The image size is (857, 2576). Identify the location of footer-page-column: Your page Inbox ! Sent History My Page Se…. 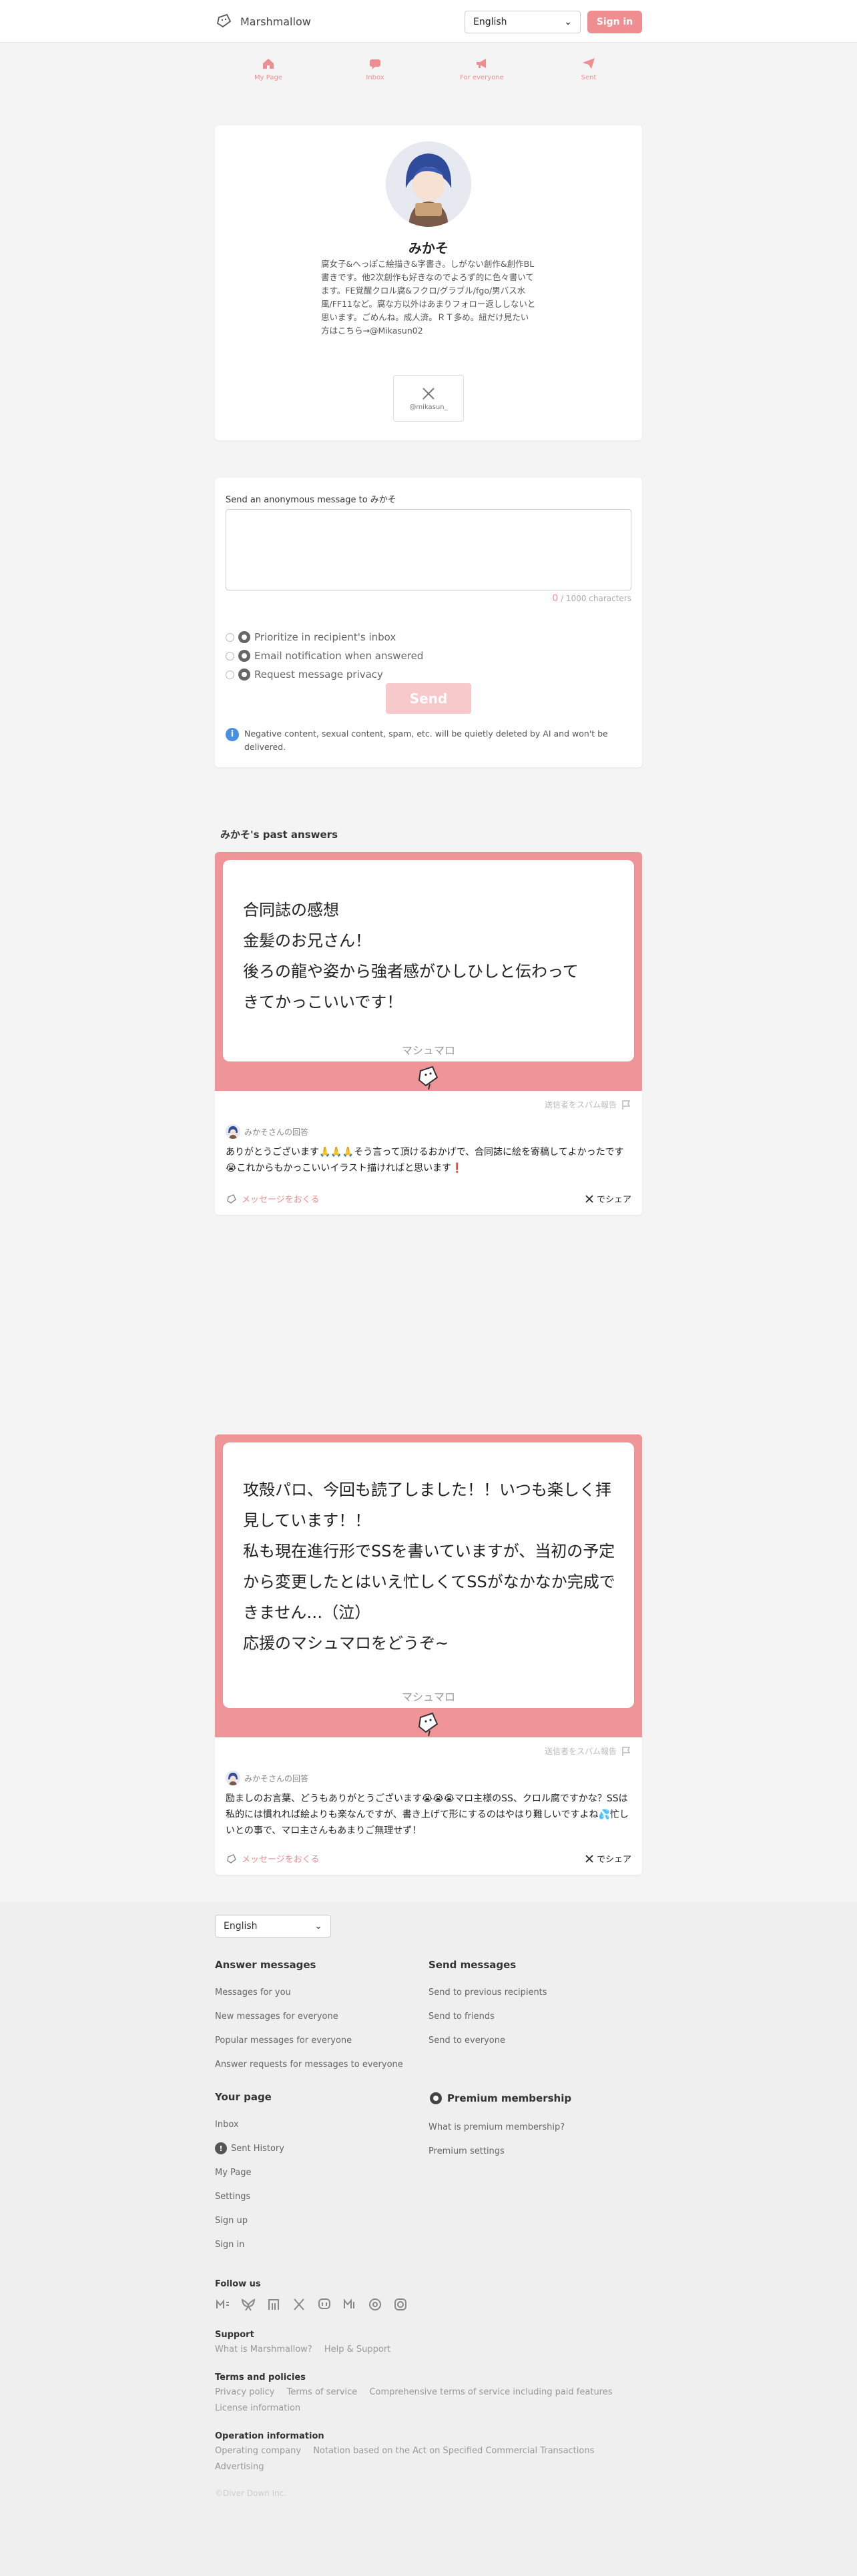
(315, 2173).